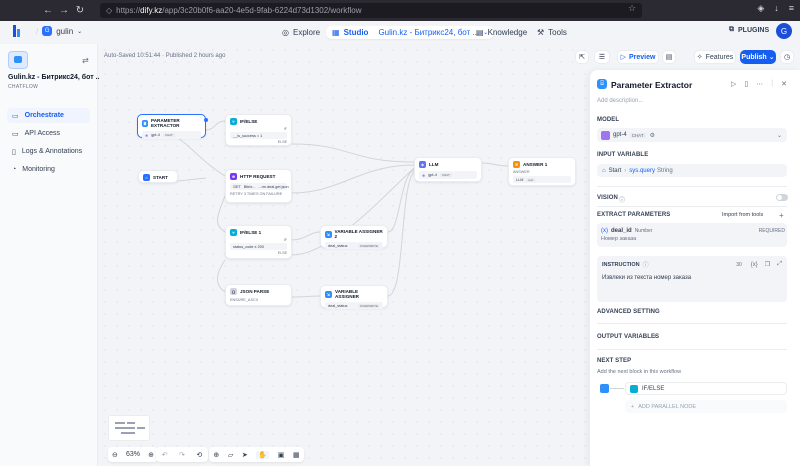 The width and height of the screenshot is (800, 466). What do you see at coordinates (784, 84) in the screenshot?
I see `close-icon: ✕` at bounding box center [784, 84].